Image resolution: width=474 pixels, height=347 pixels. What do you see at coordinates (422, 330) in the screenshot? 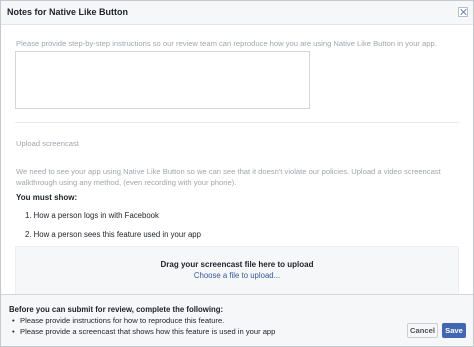
I see `cancel-button: Cancel` at bounding box center [422, 330].